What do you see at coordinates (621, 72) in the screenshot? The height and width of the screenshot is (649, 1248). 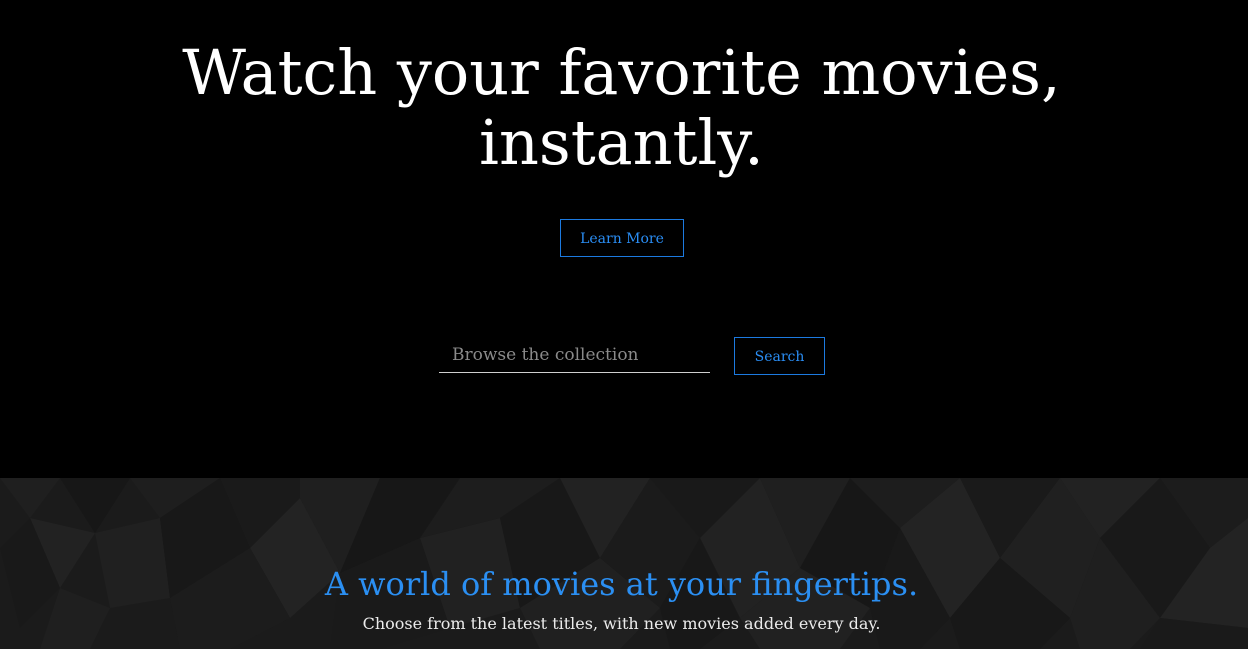 I see `hero-title-line1: Watch your favorite movies,` at bounding box center [621, 72].